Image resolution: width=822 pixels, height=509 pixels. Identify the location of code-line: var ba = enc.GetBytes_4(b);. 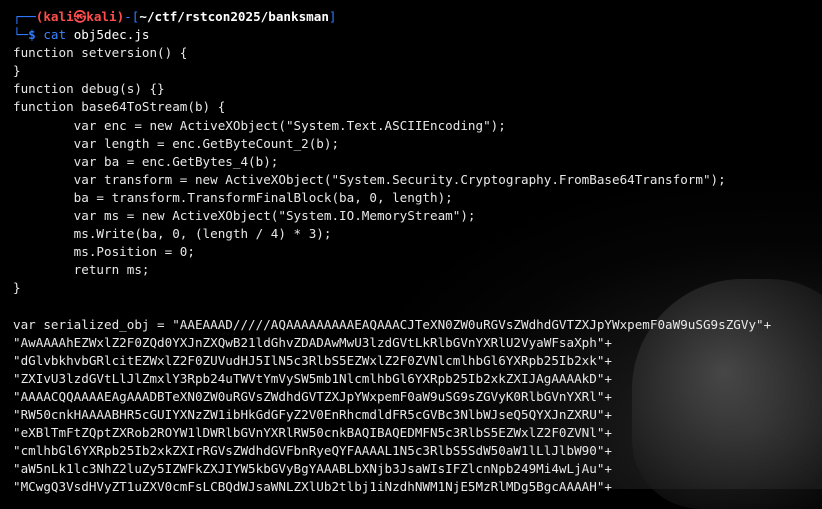
(146, 161).